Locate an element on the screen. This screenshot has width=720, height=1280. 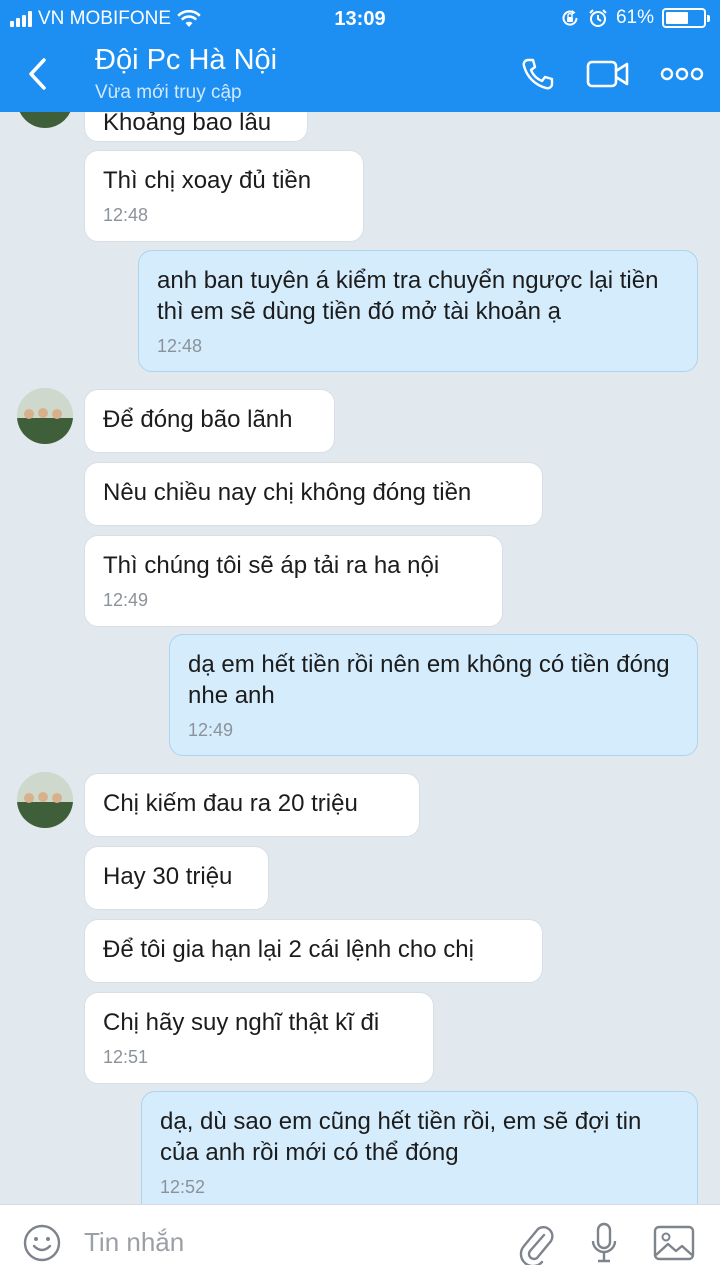
voice-button is located at coordinates (604, 1243).